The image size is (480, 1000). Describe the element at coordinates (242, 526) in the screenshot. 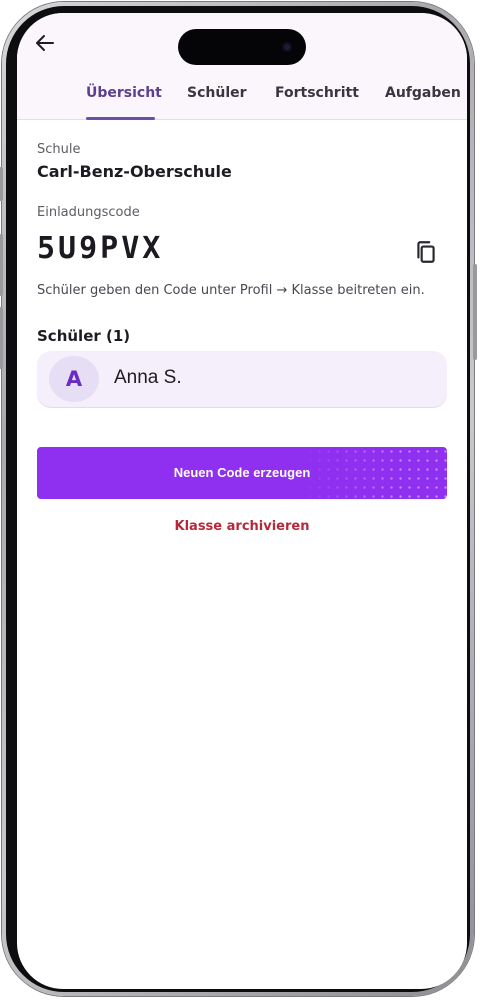

I see `archive-class-link: Klasse archivieren` at that location.